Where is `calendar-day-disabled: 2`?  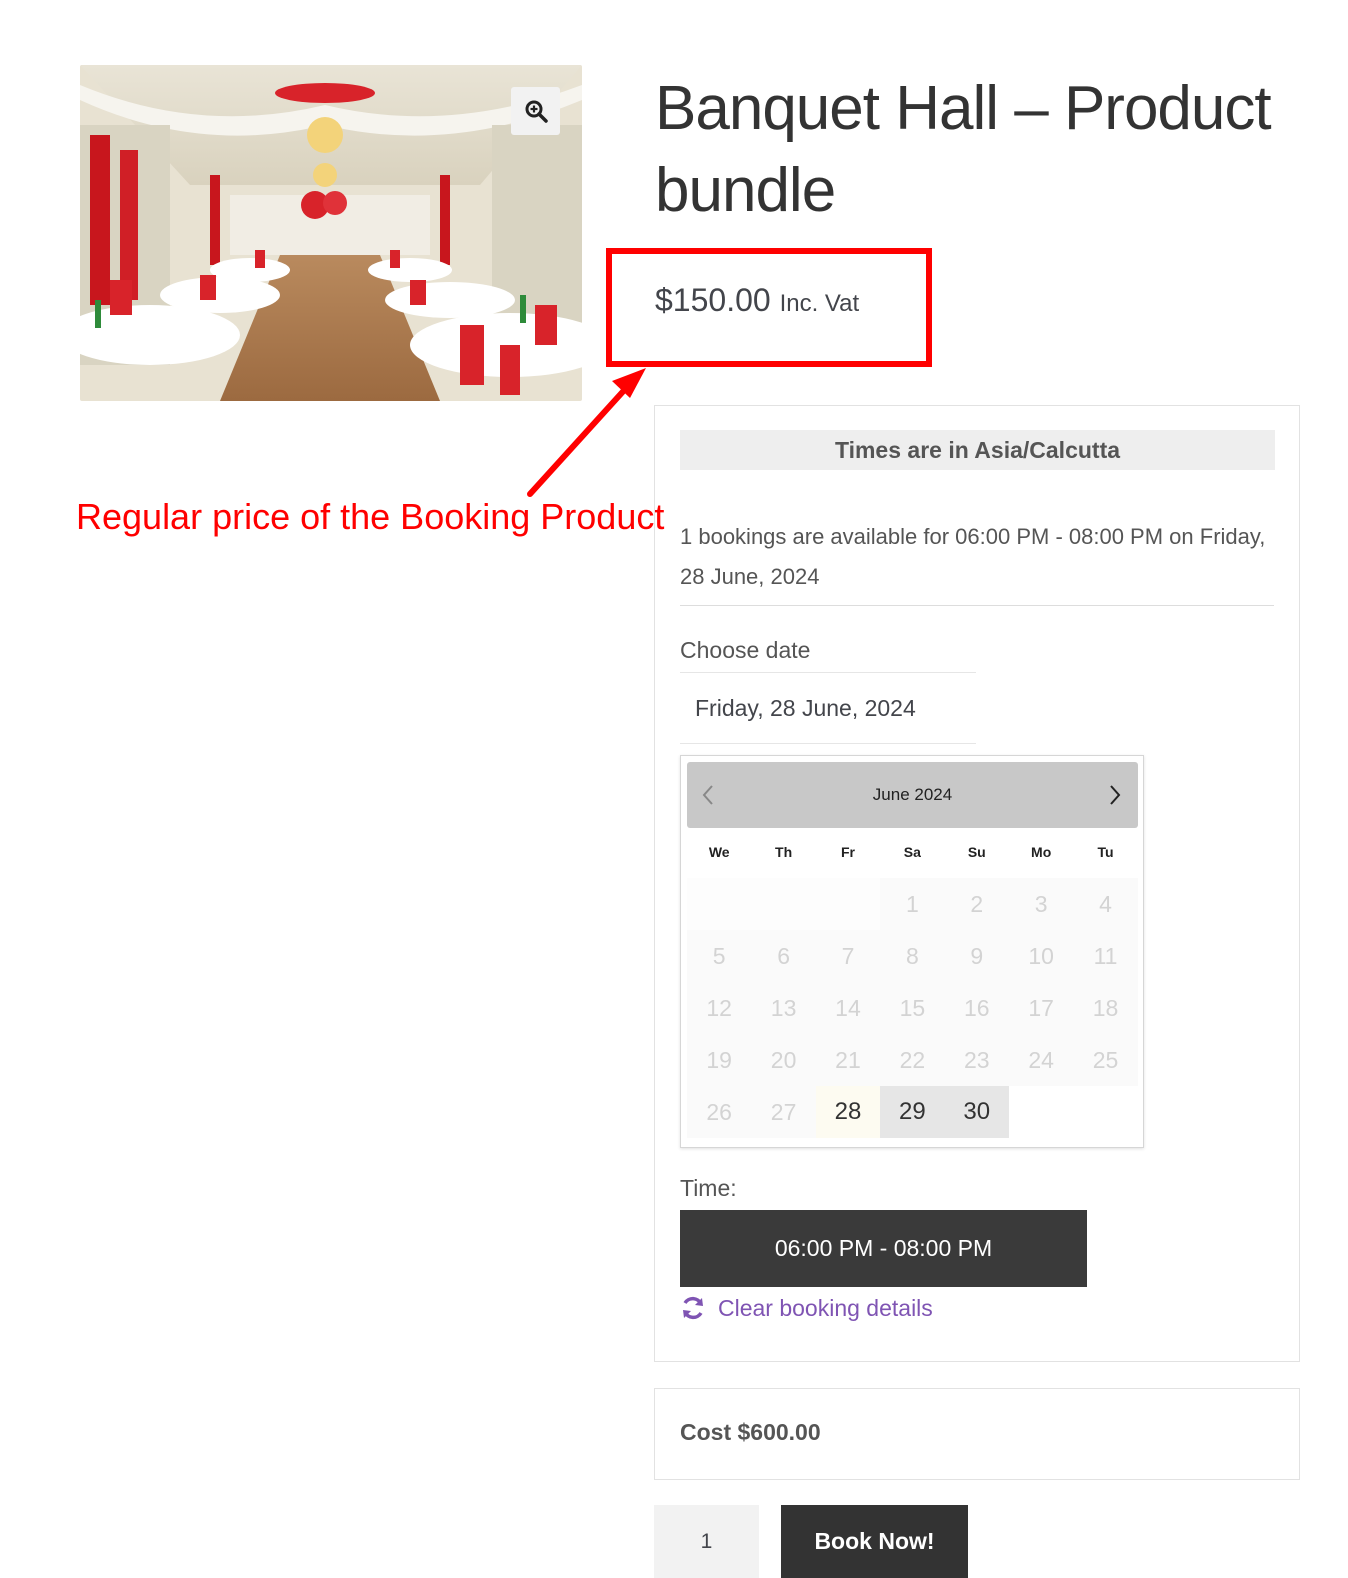
calendar-day-disabled: 2 is located at coordinates (976, 904).